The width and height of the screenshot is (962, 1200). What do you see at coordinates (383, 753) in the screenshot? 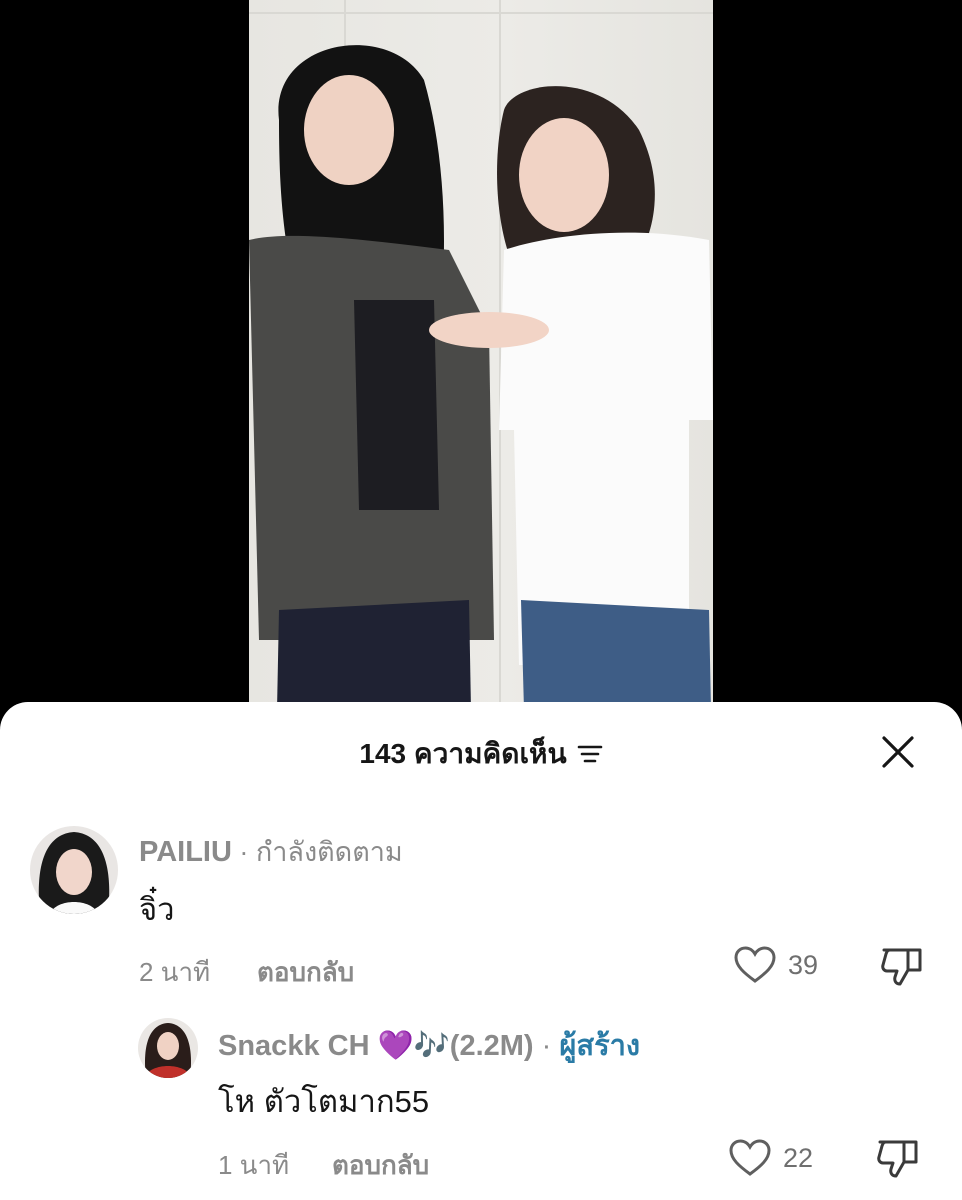
I see `comment-count: 143` at bounding box center [383, 753].